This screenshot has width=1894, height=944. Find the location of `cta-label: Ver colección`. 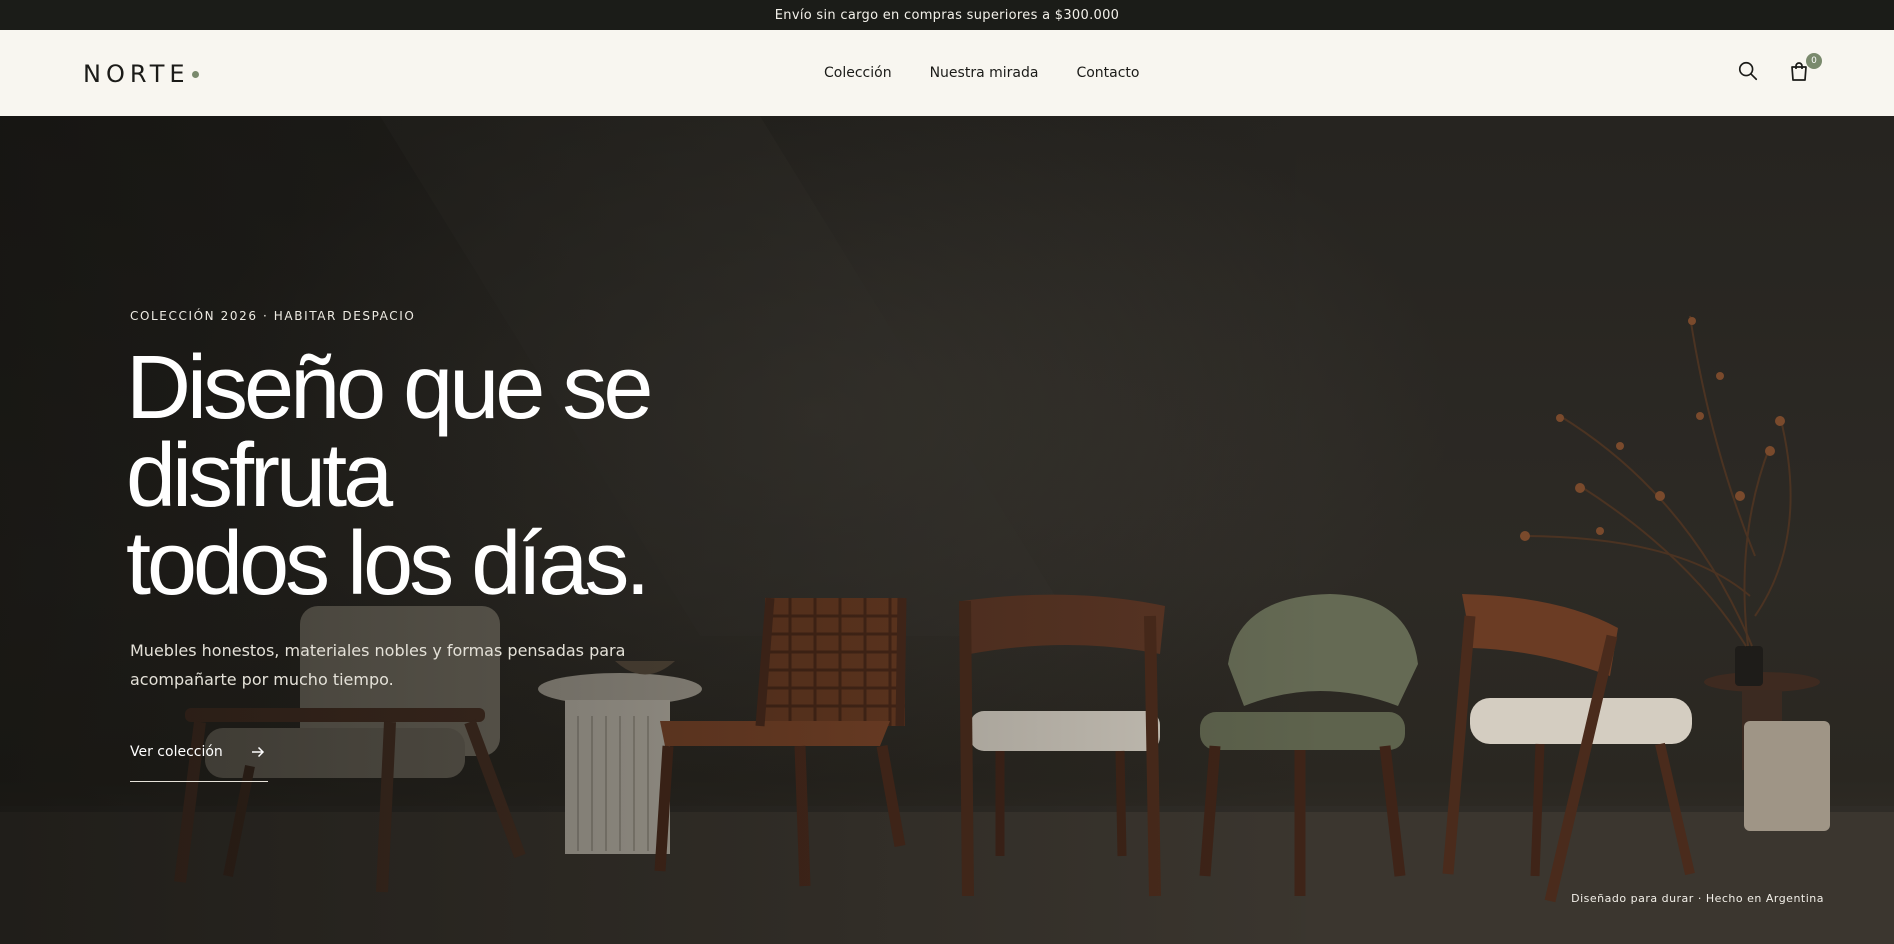

cta-label: Ver colección is located at coordinates (176, 752).